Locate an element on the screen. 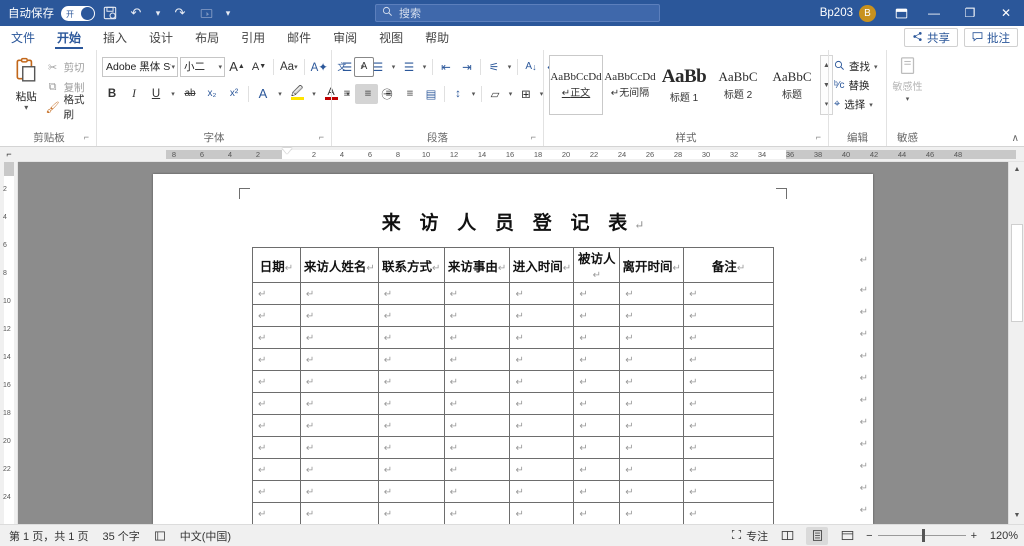  find-button: 查找 ▾ is located at coordinates (856, 66).